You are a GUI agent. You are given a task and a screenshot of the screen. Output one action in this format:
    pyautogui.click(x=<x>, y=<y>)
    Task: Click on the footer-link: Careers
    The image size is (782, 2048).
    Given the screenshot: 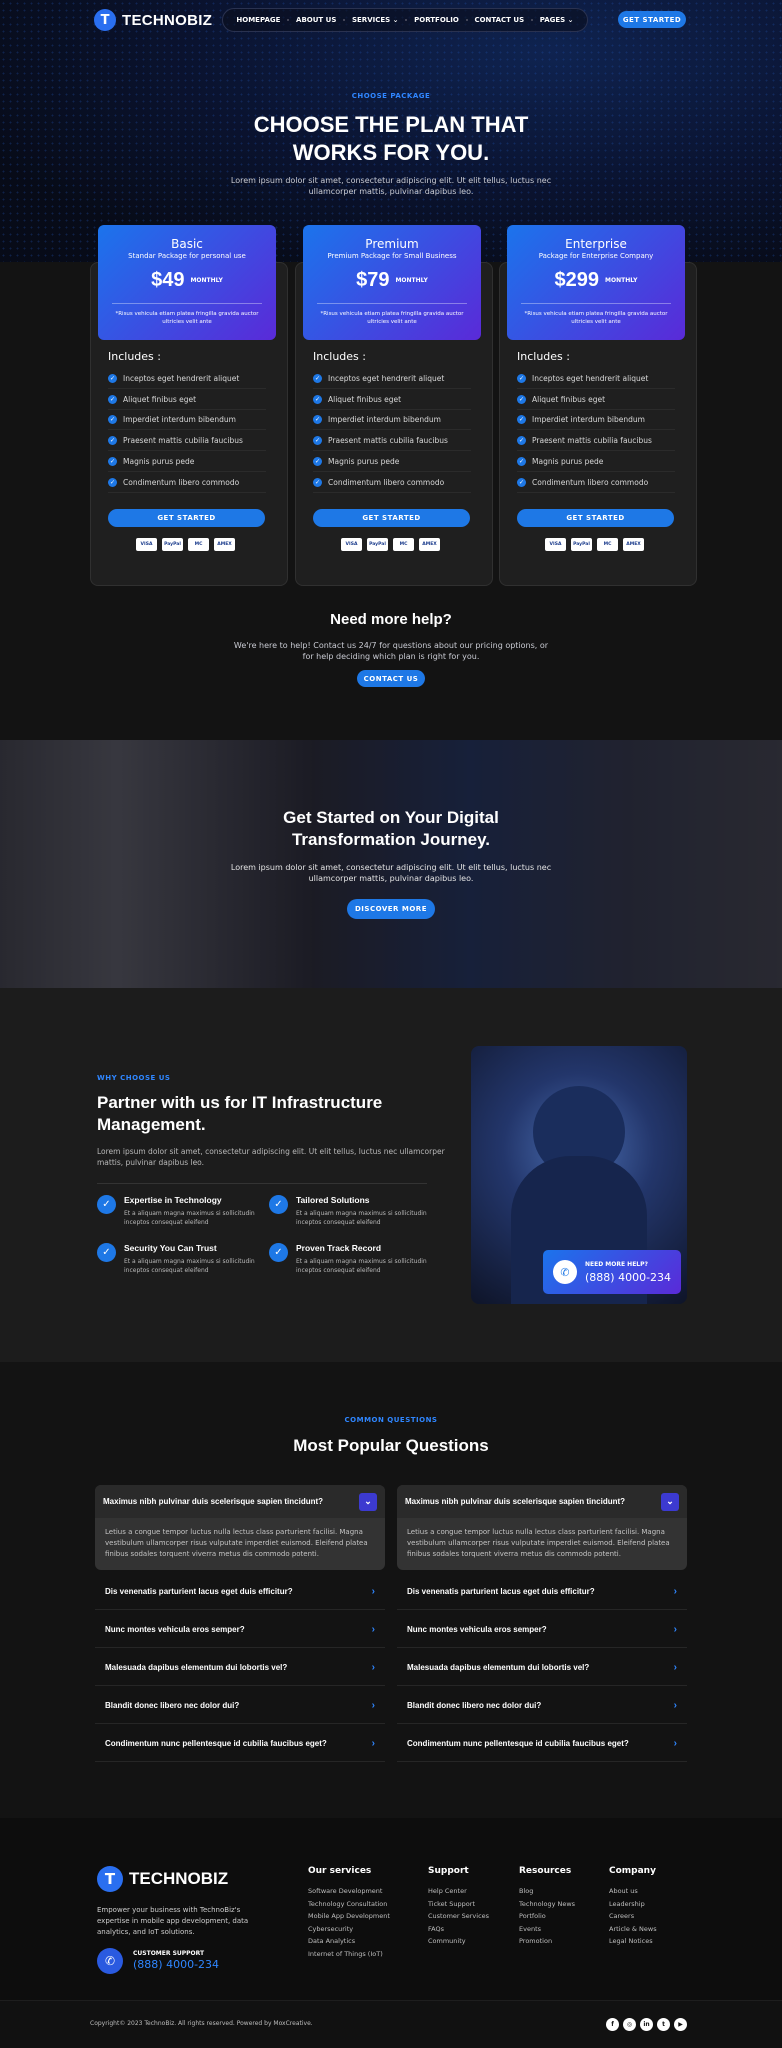 What is the action you would take?
    pyautogui.click(x=621, y=1916)
    